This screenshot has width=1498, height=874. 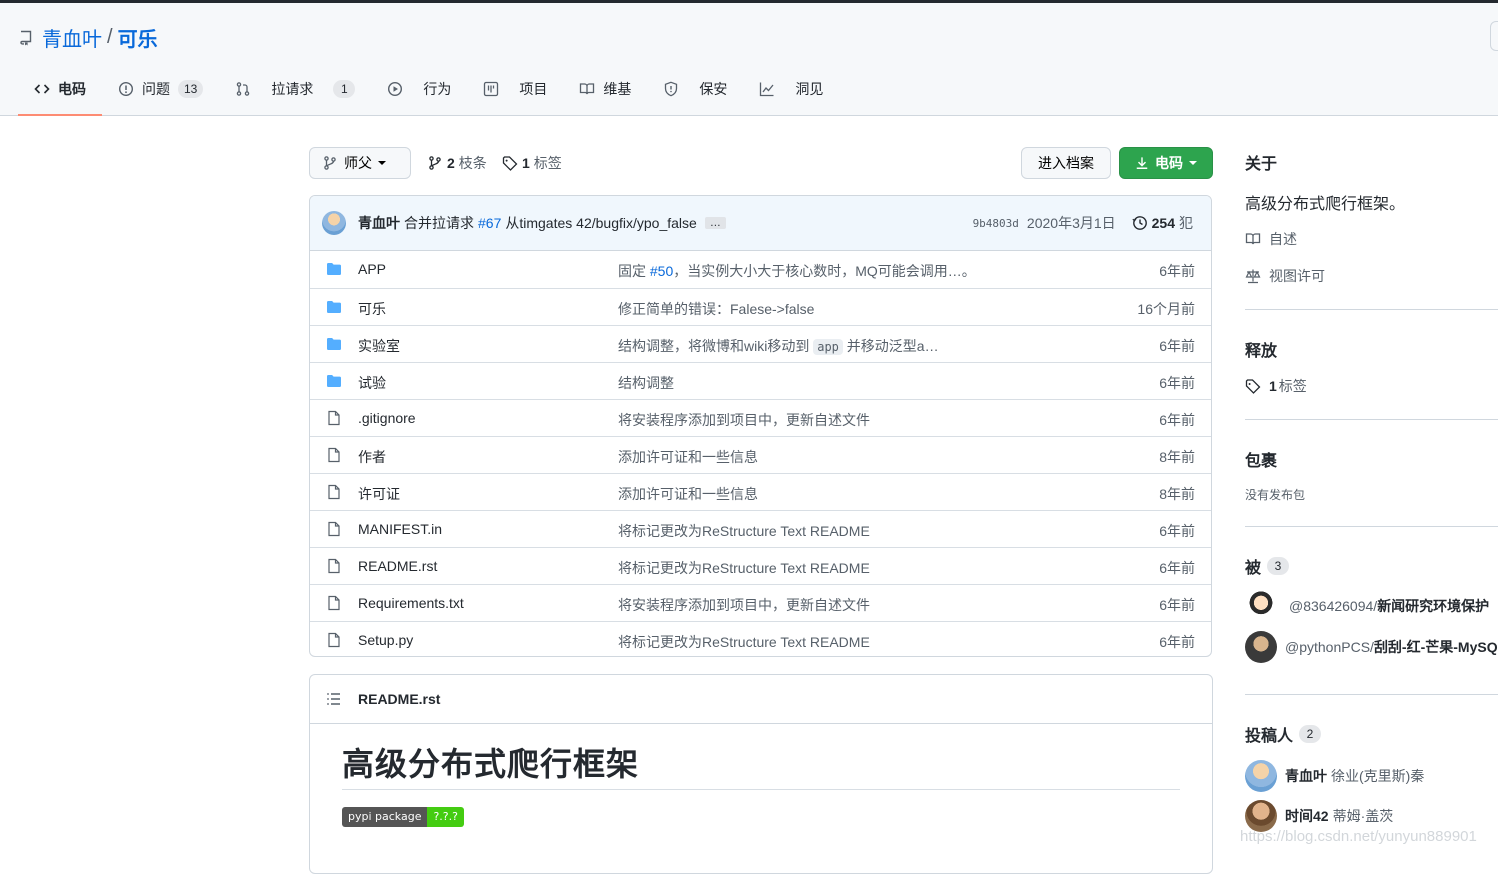 I want to click on tab-pull-requests: 拉请求 1, so click(x=295, y=89).